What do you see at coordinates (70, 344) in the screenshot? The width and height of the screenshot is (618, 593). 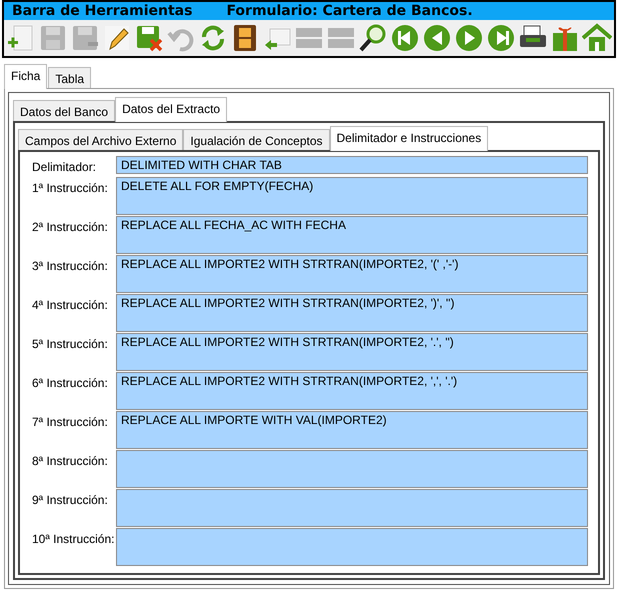 I see `field-label: 5ª Instrucción:` at bounding box center [70, 344].